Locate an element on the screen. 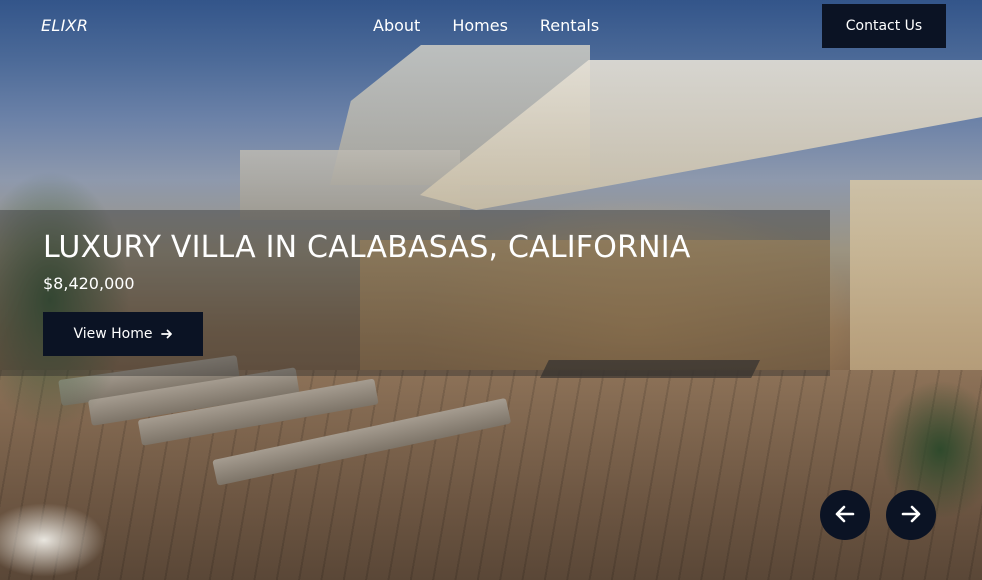  logo: ELIXR is located at coordinates (64, 25).